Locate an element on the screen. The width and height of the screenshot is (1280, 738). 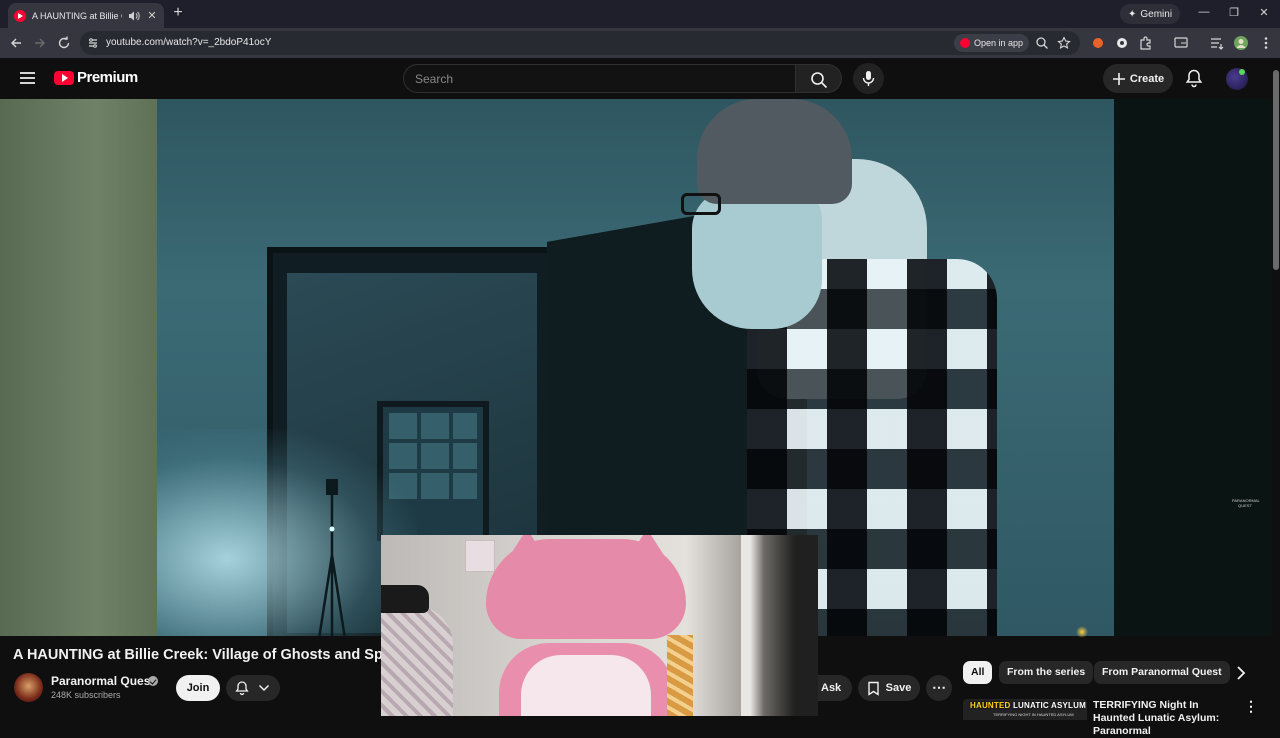
voice-search-button is located at coordinates (868, 78).